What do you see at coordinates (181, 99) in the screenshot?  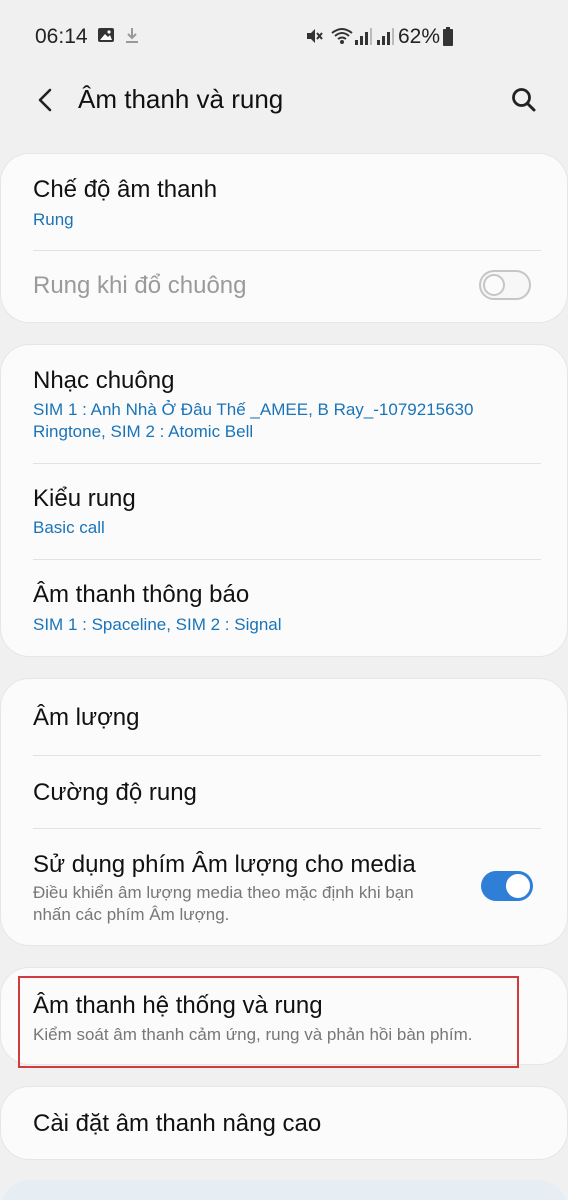 I see `page-title: Âm thanh và rung` at bounding box center [181, 99].